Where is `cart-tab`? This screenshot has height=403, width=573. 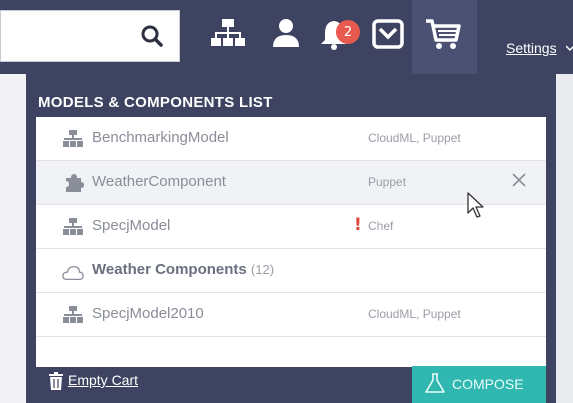 cart-tab is located at coordinates (444, 37).